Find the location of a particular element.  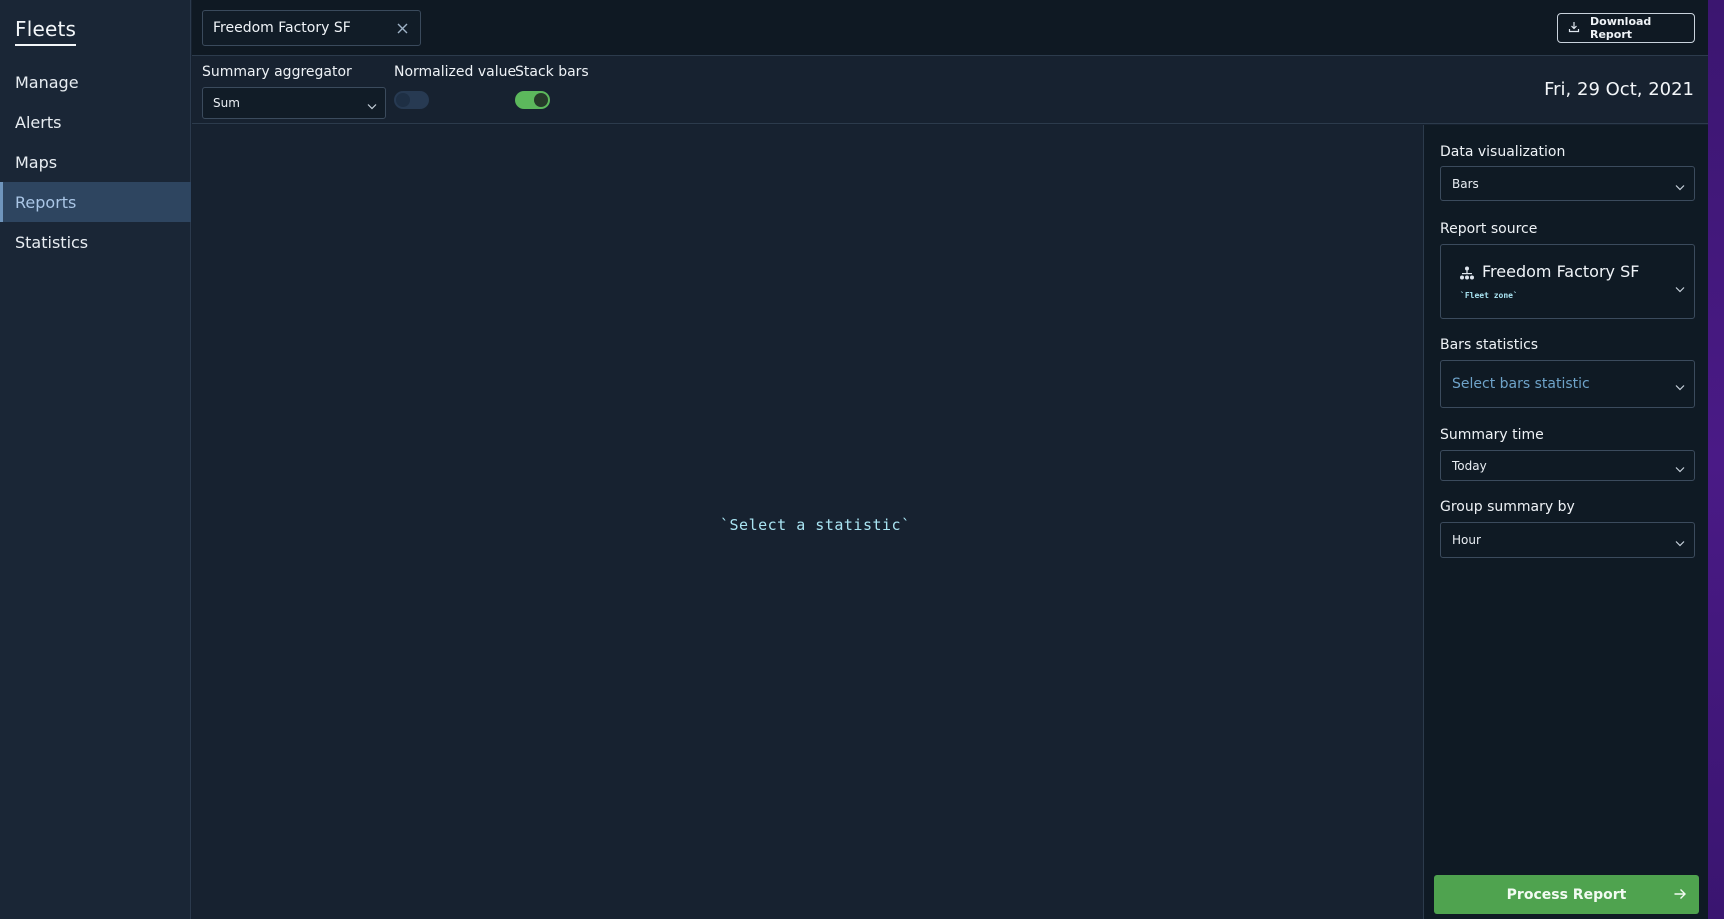

bars-statistics-label: Bars statistics is located at coordinates (1489, 345).